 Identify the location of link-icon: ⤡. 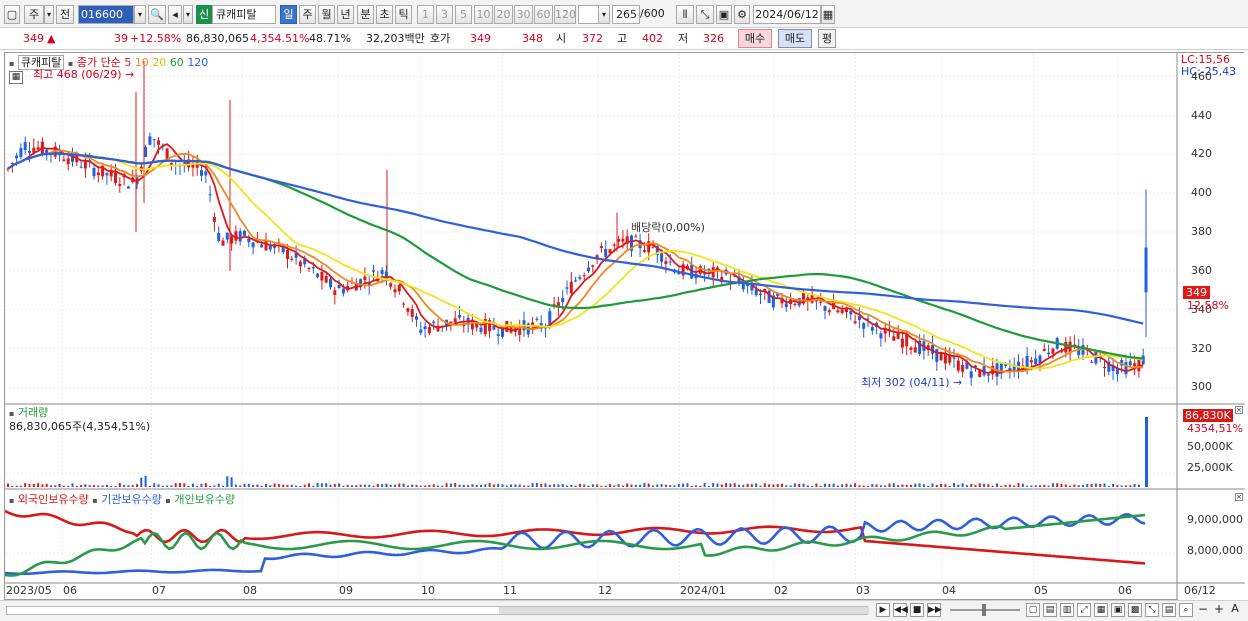
(1152, 610).